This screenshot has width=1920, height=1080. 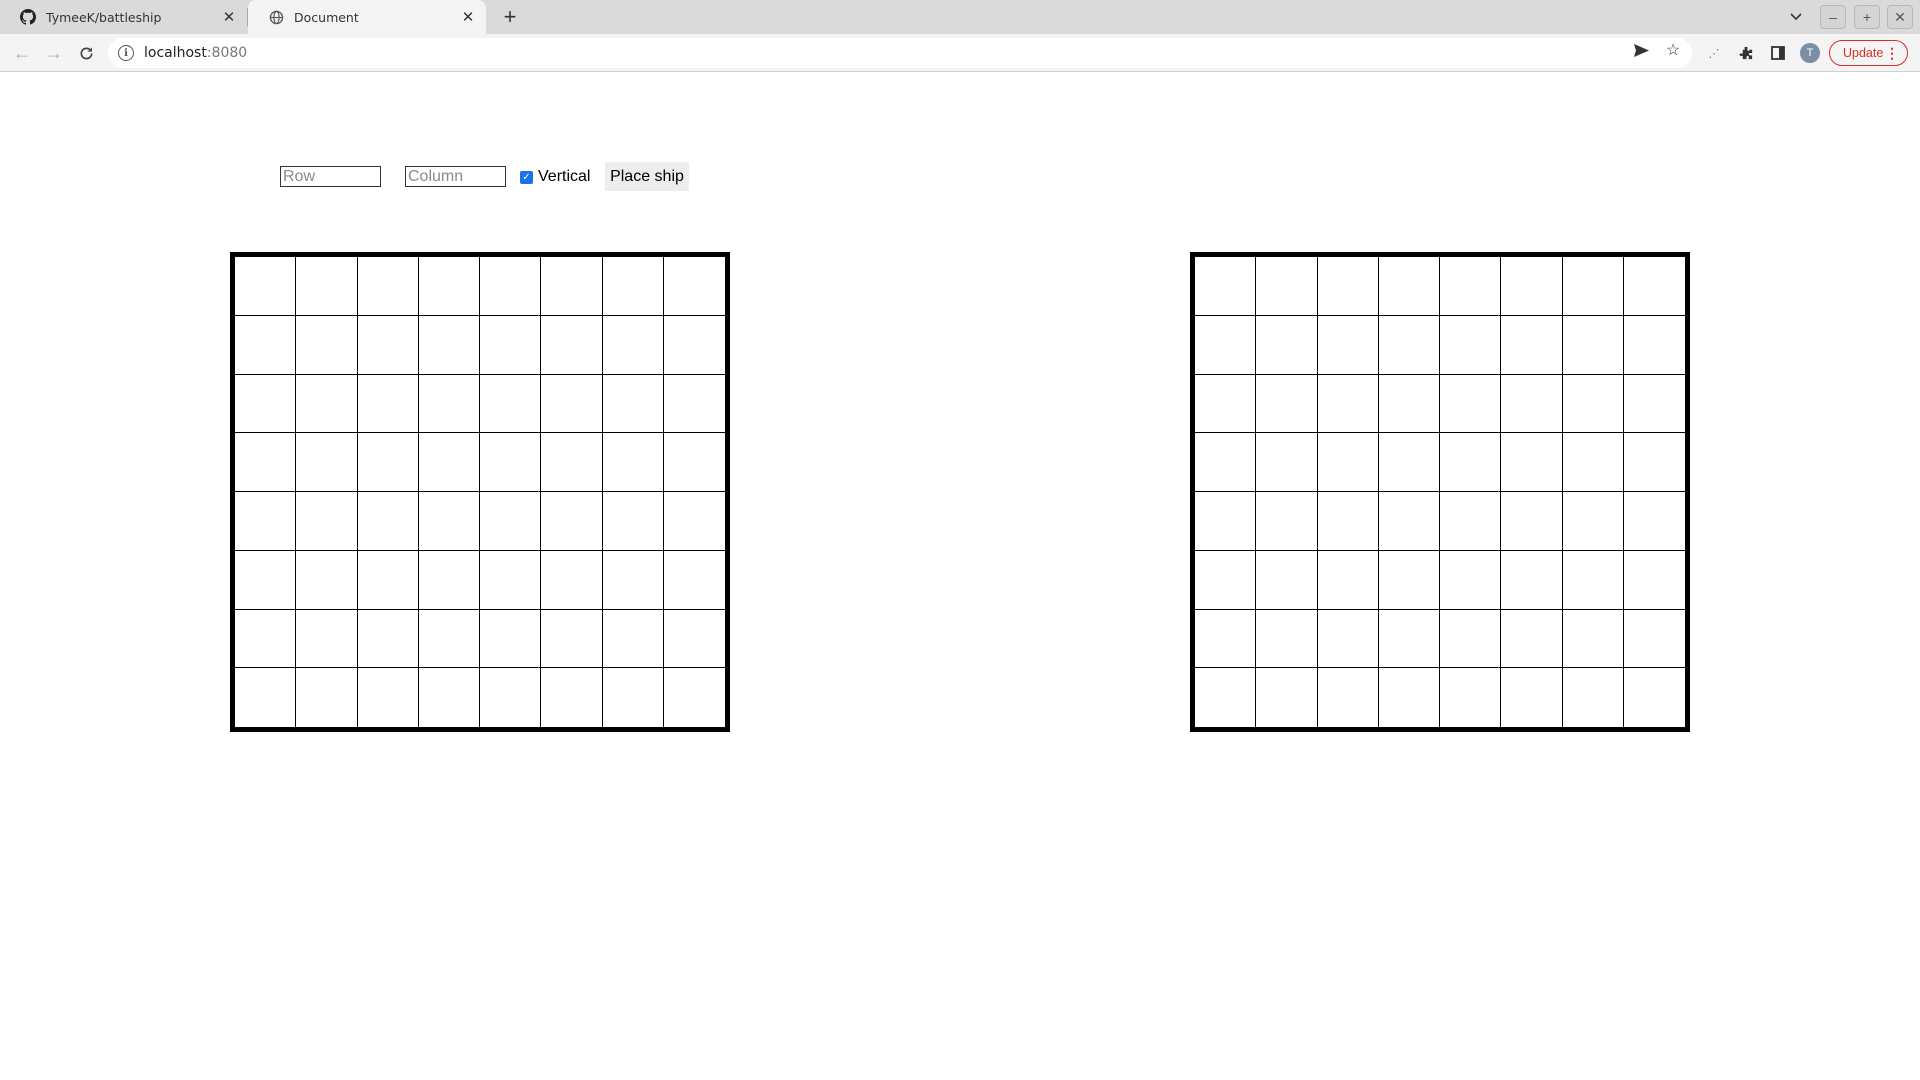 What do you see at coordinates (1746, 53) in the screenshot?
I see `extensions-puzzle-icon` at bounding box center [1746, 53].